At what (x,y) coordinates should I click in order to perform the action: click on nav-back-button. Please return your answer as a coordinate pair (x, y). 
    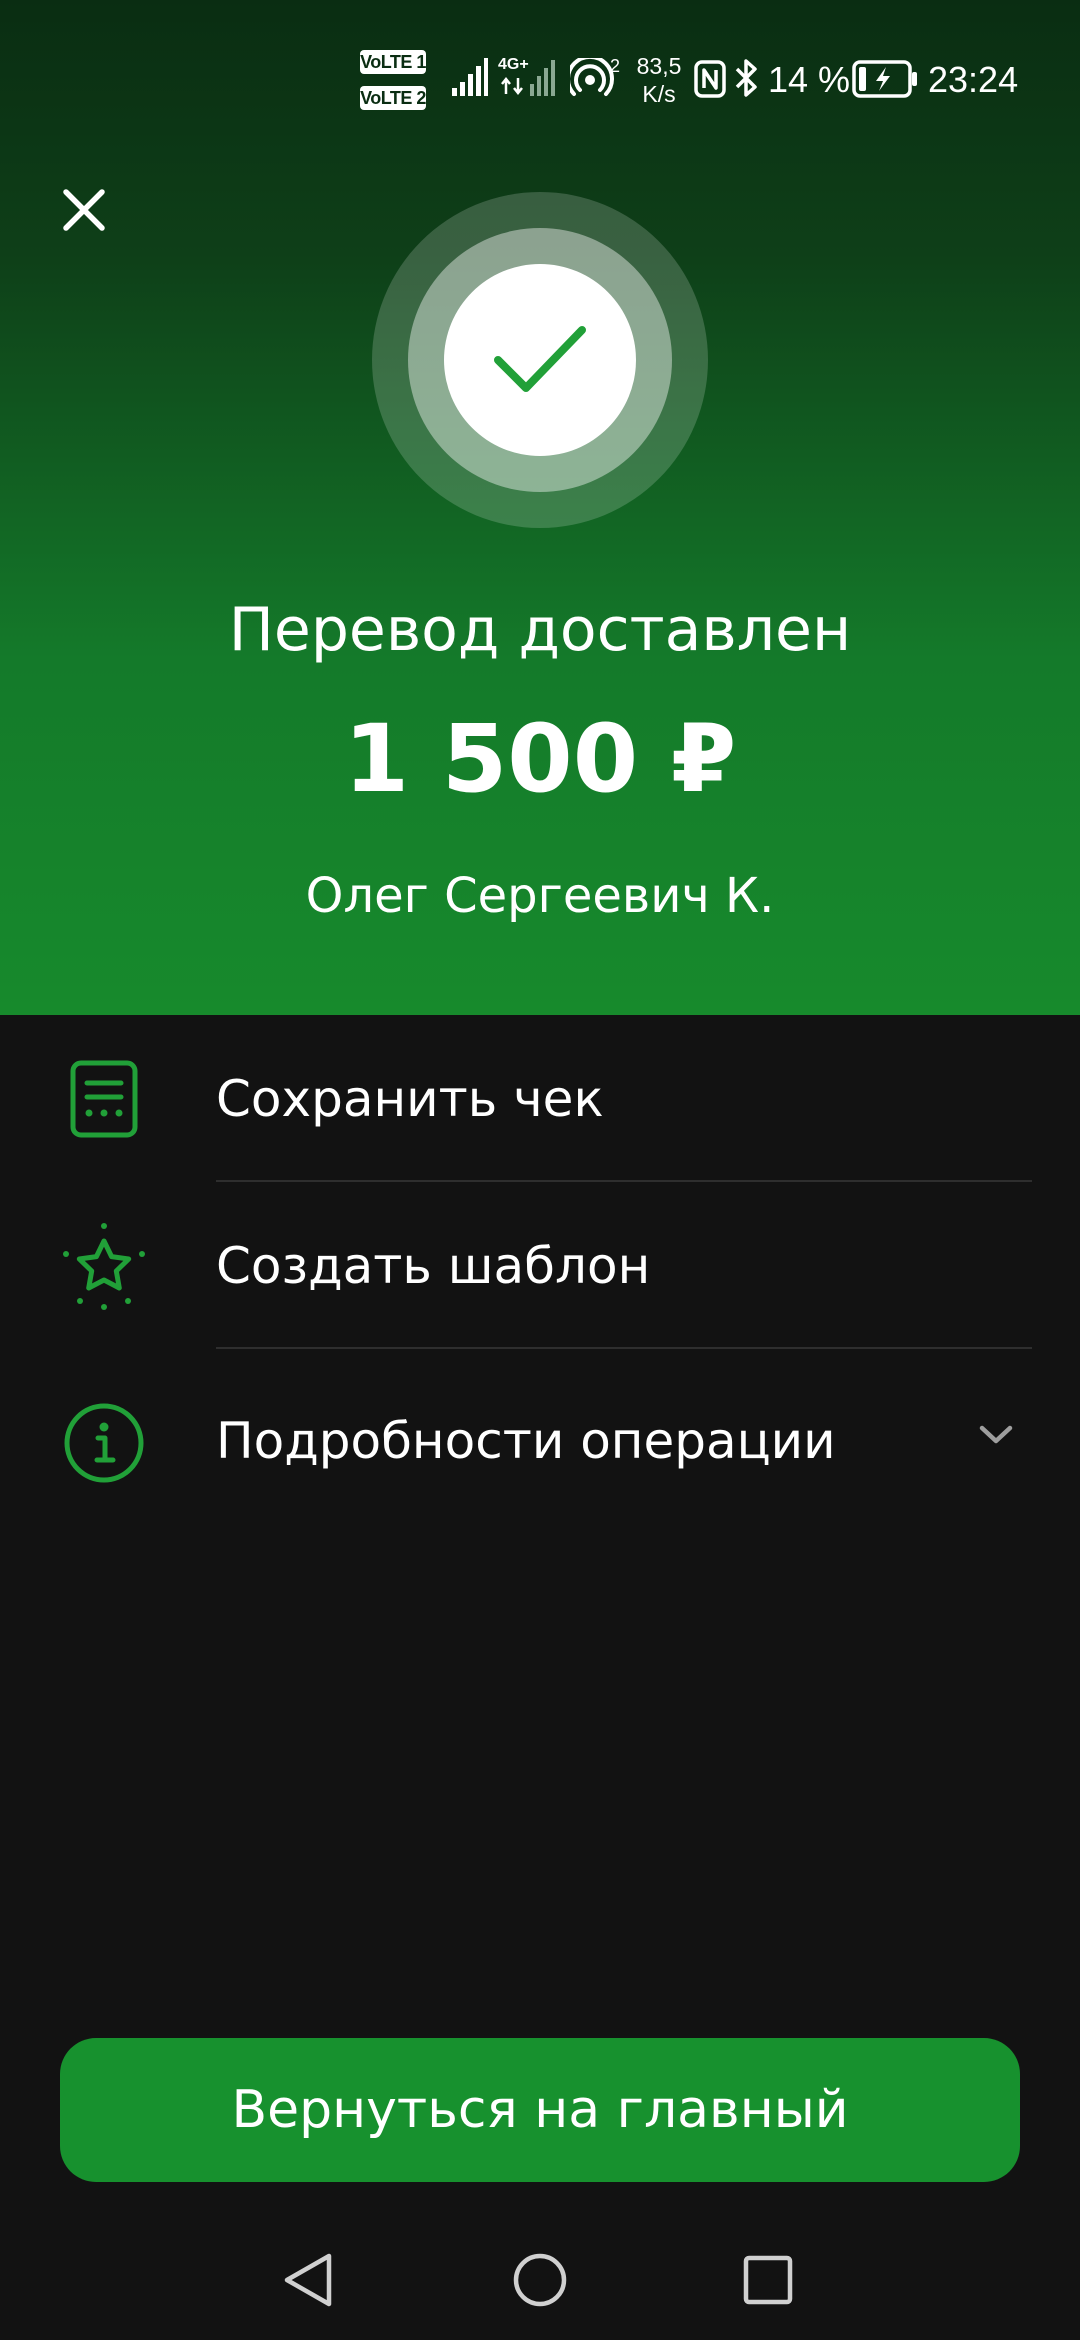
    Looking at the image, I should click on (308, 2280).